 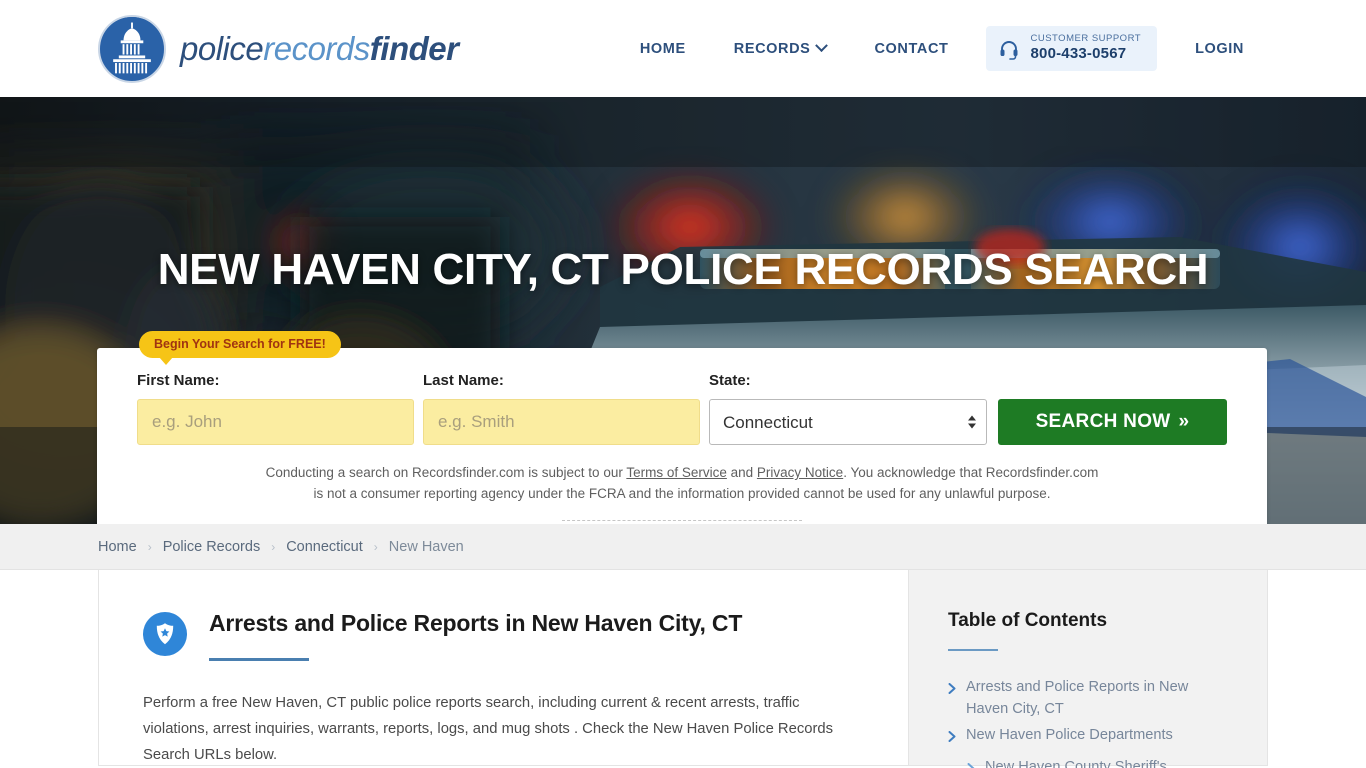 I want to click on disclaimer-part-2: and, so click(x=741, y=472).